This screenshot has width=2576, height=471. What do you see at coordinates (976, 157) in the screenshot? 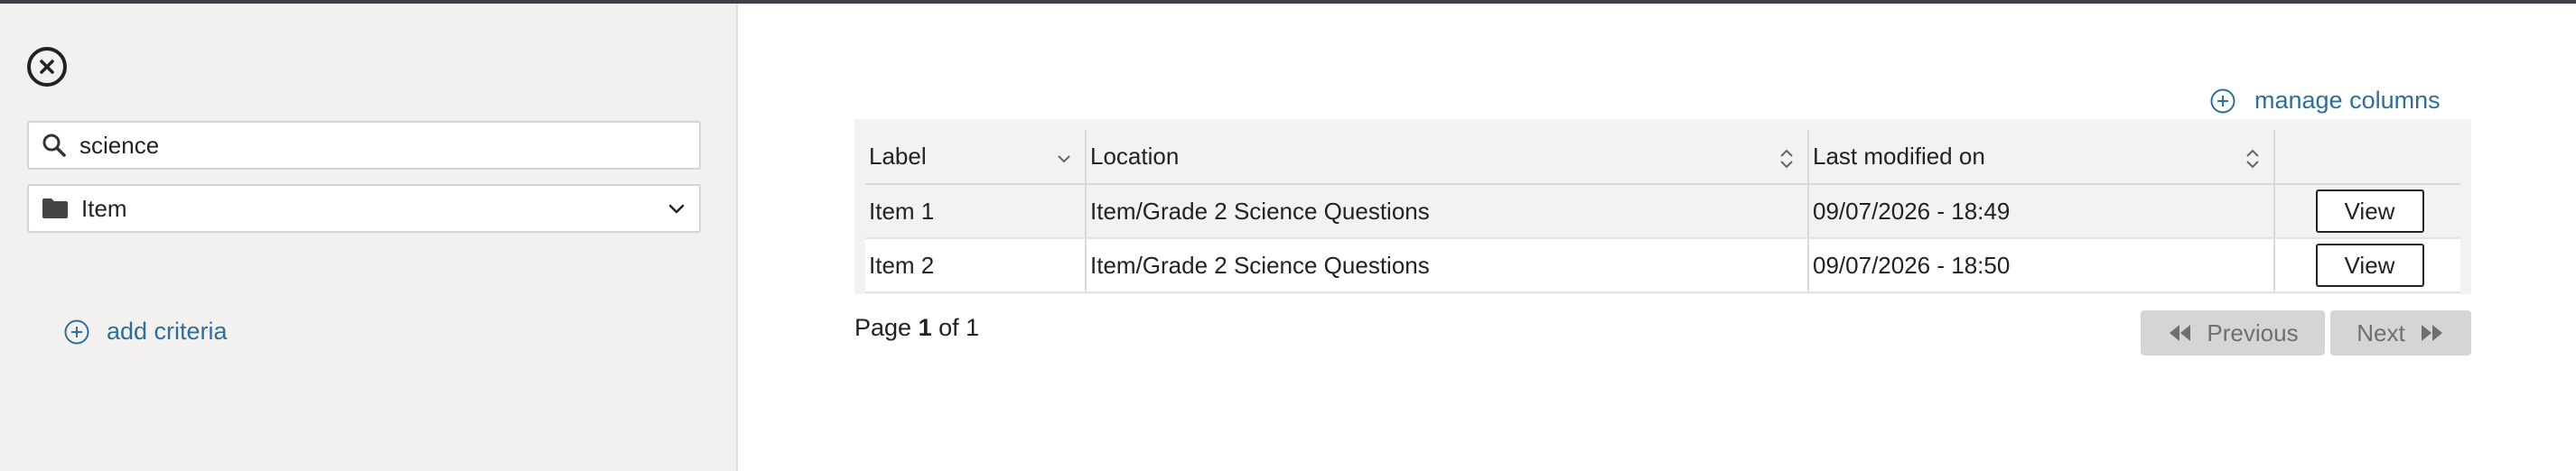
I see `column-header-label: Label` at bounding box center [976, 157].